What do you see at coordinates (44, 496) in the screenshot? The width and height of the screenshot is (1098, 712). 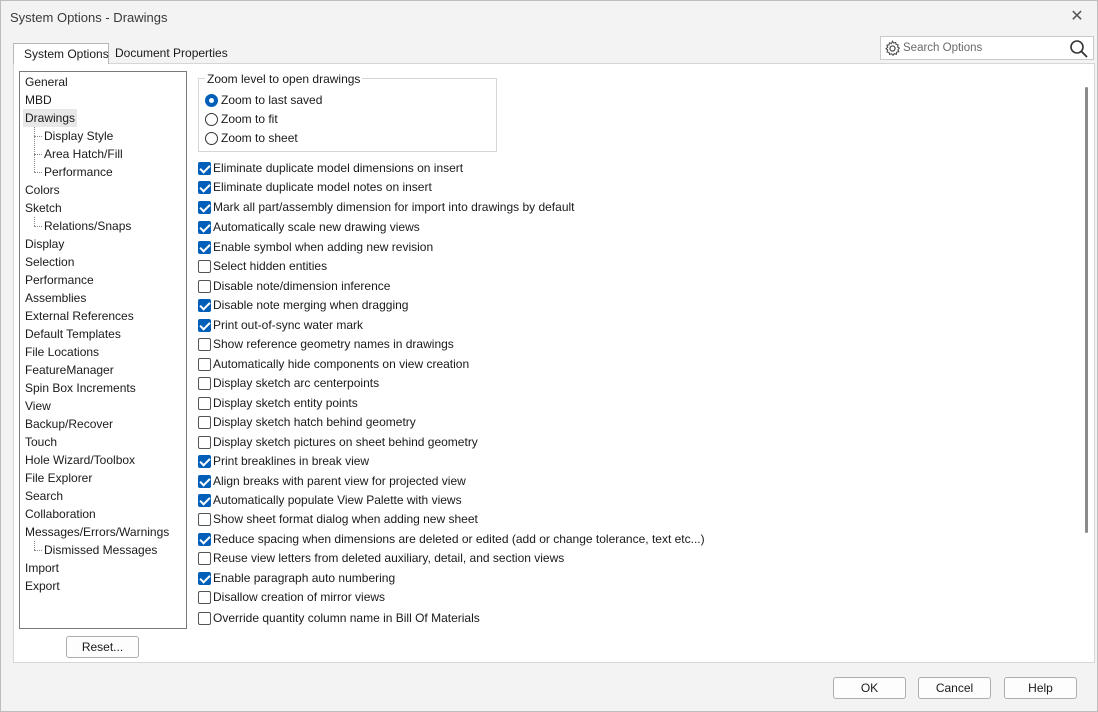 I see `tree-item-search: Search` at bounding box center [44, 496].